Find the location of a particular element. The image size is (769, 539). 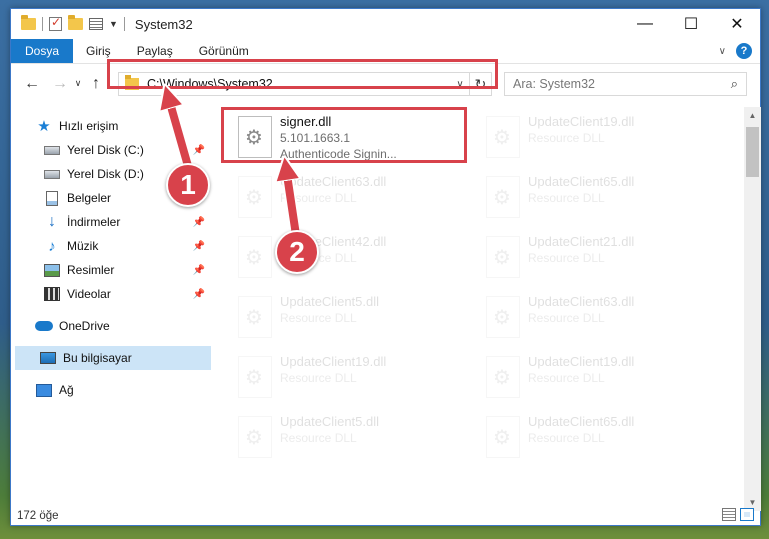

cloud-icon is located at coordinates (44, 326).